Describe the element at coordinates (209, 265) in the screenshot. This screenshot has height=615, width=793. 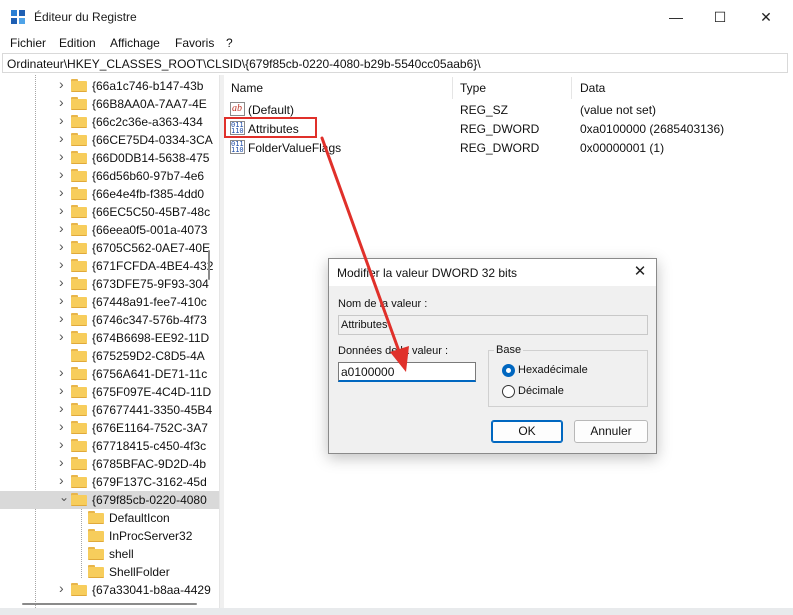
I see `tree-scroll-thumb` at that location.